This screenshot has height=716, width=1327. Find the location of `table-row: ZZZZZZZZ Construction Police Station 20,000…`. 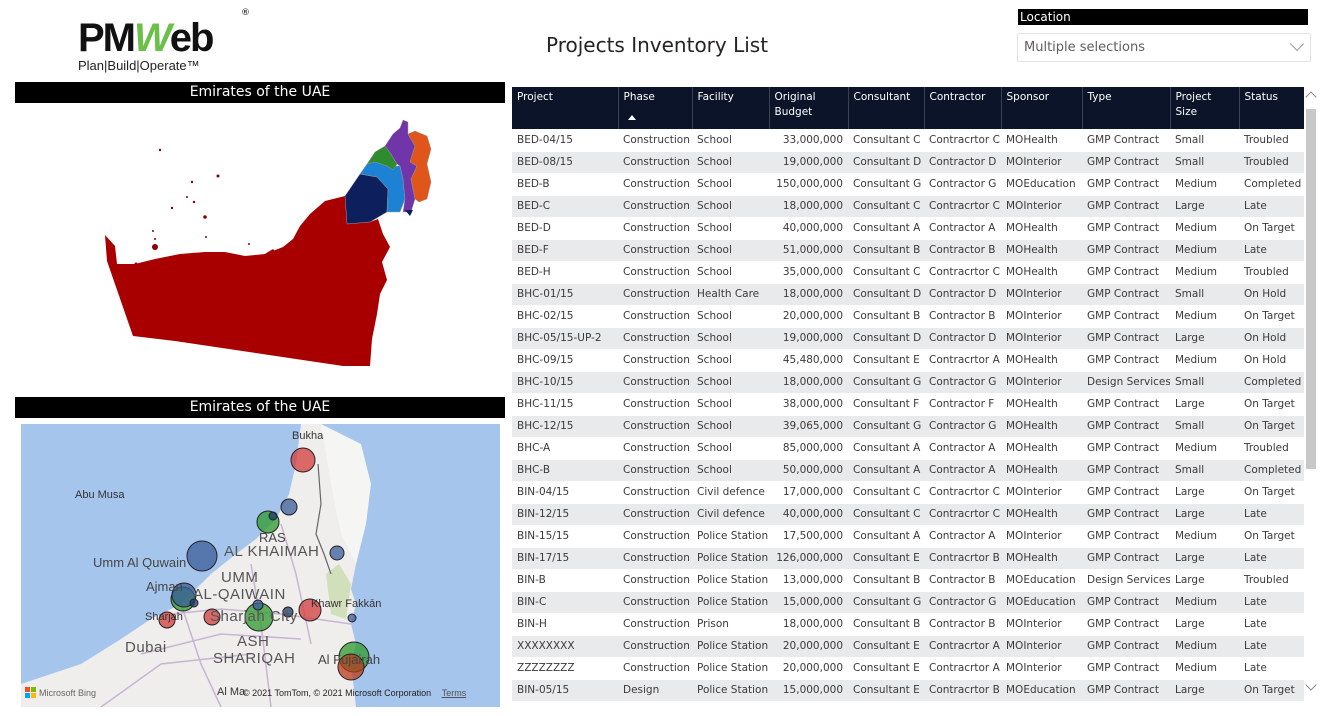

table-row: ZZZZZZZZ Construction Police Station 20,000… is located at coordinates (908, 668).